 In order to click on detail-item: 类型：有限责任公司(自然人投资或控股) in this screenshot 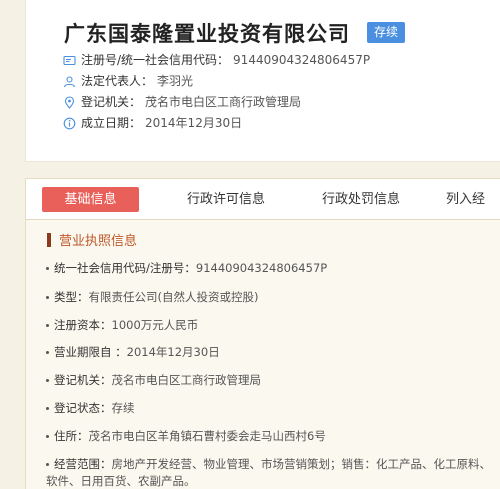, I will do `click(152, 297)`.